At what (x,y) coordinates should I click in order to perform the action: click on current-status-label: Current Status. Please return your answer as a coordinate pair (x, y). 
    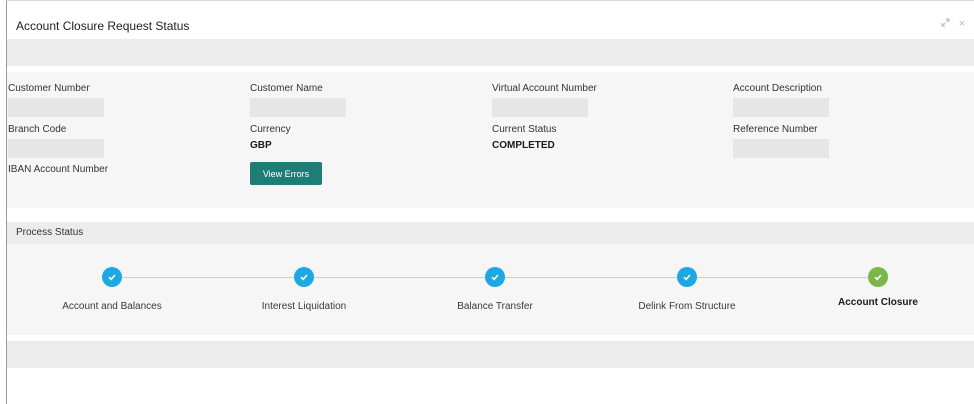
    Looking at the image, I should click on (524, 129).